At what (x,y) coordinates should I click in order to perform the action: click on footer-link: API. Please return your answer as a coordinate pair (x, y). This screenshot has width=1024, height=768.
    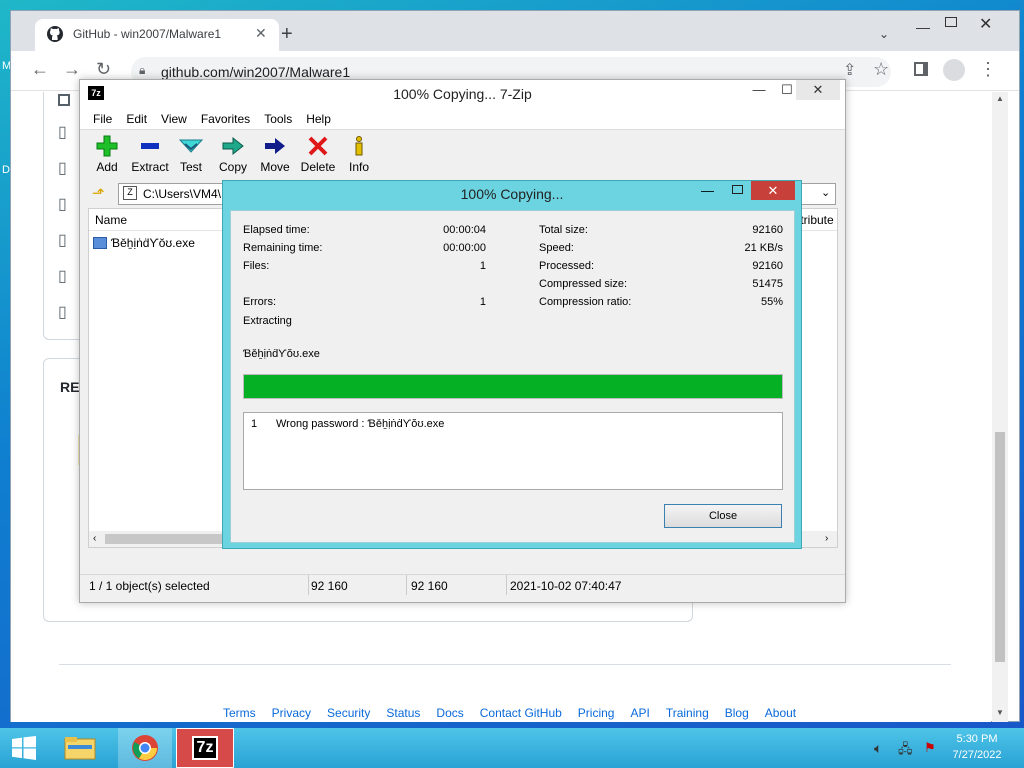
    Looking at the image, I should click on (639, 713).